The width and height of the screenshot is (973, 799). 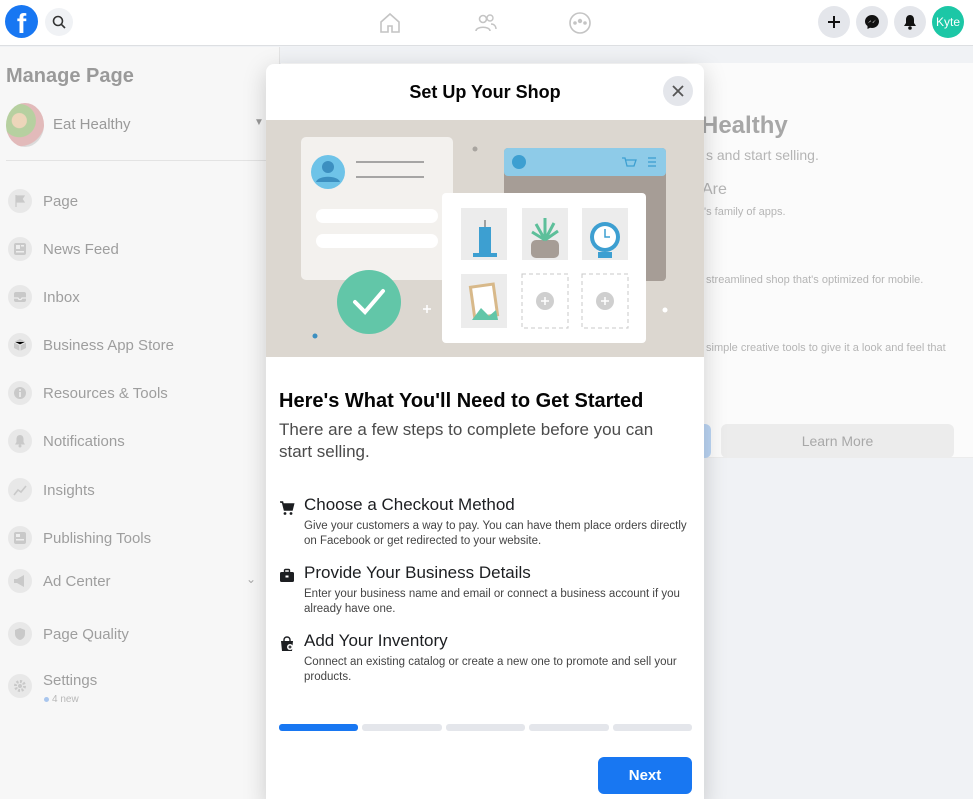 What do you see at coordinates (138, 160) in the screenshot?
I see `divider` at bounding box center [138, 160].